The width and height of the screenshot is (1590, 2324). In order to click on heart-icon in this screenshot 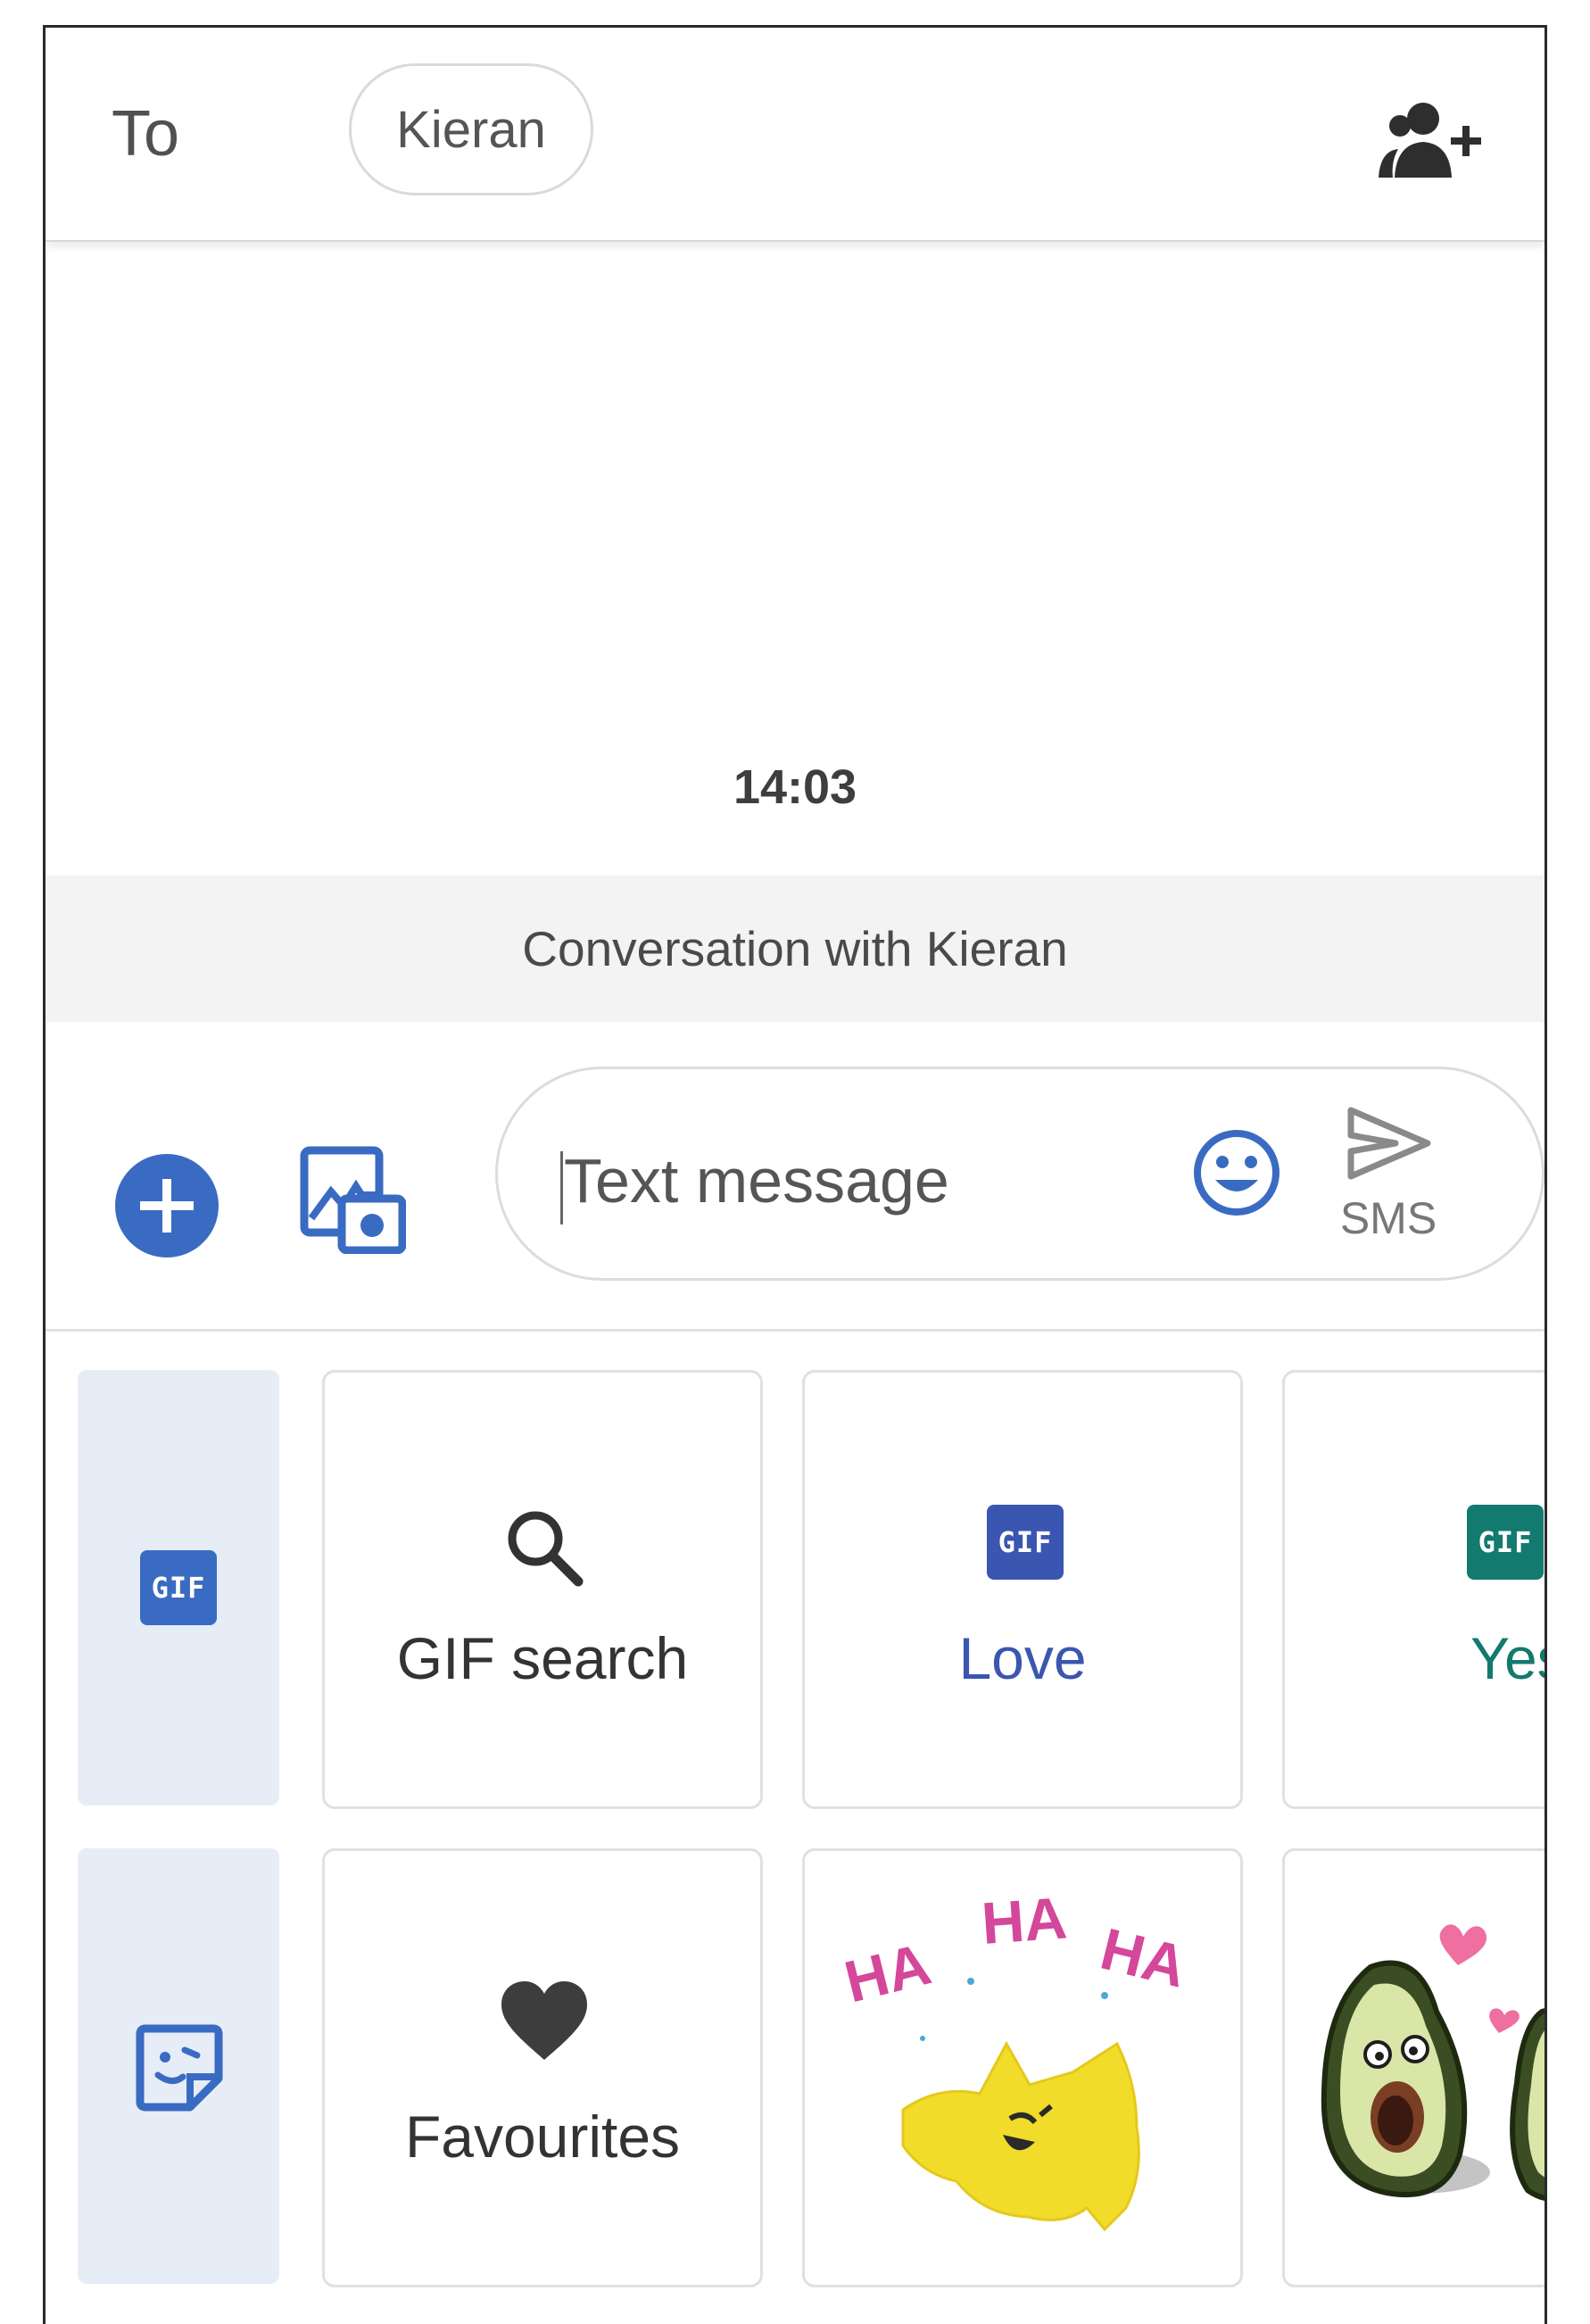, I will do `click(544, 2021)`.